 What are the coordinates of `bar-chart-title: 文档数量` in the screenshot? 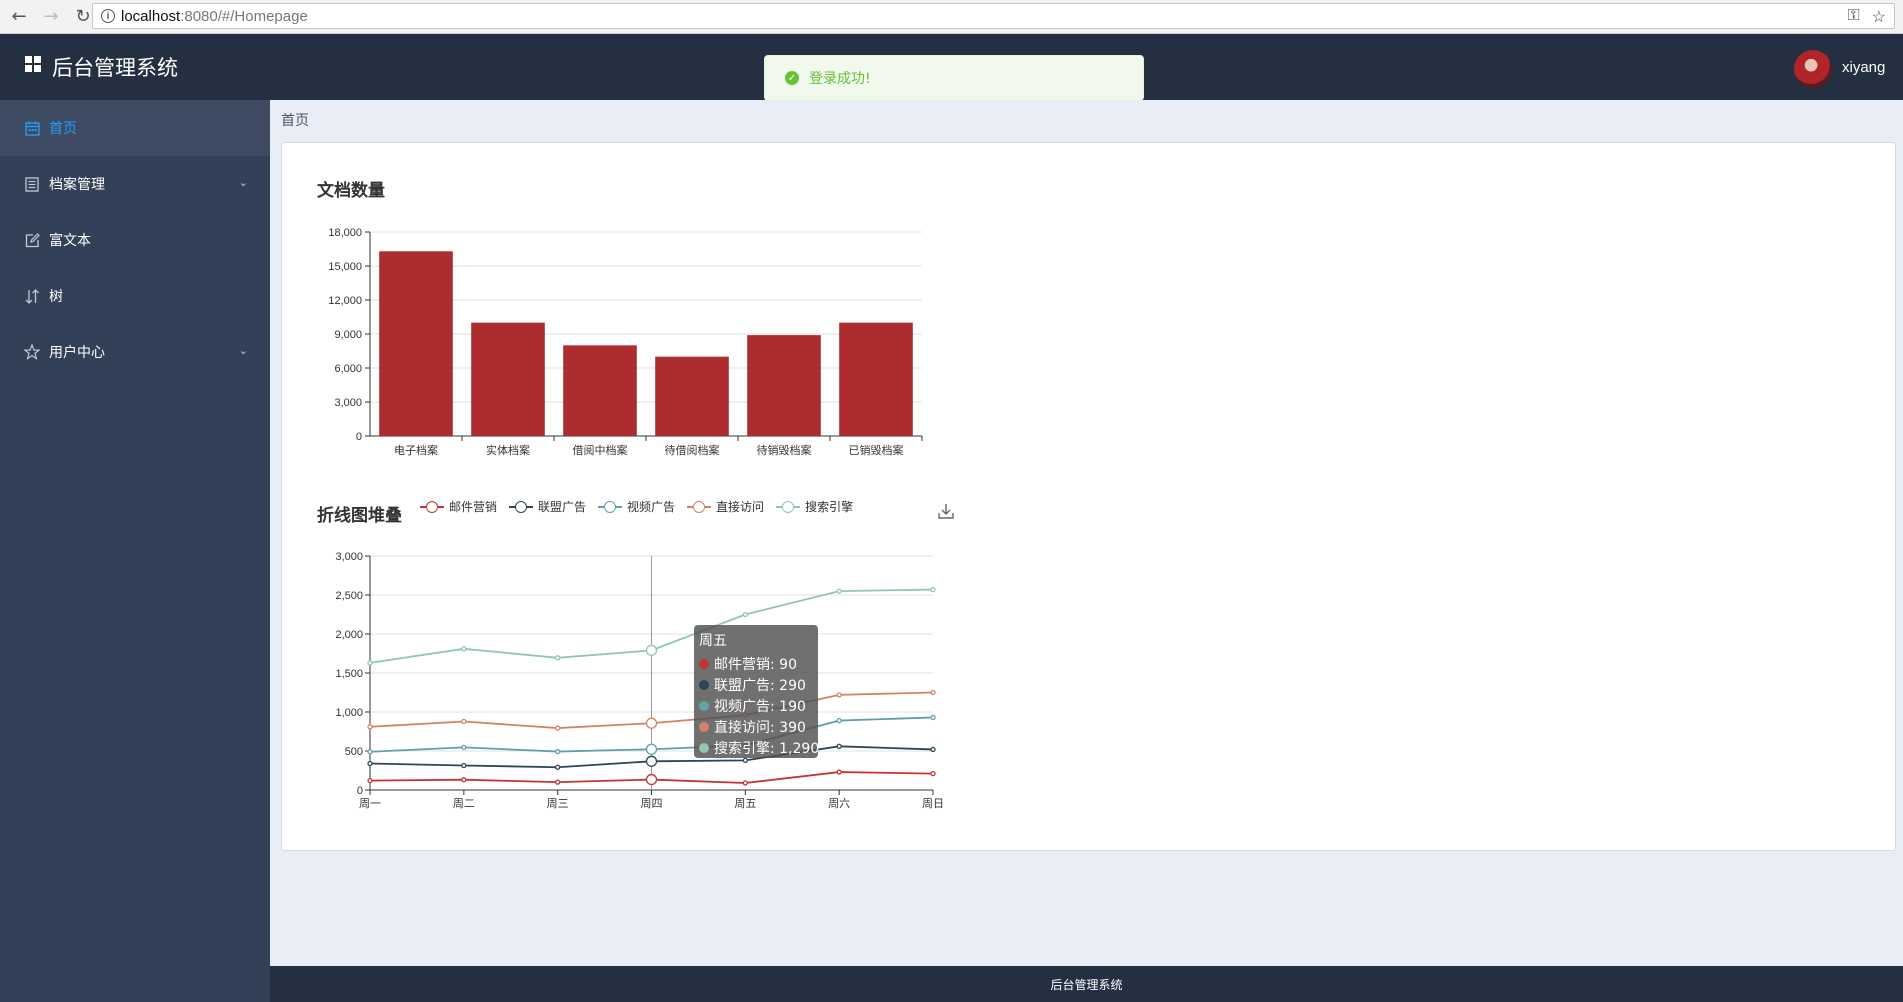 It's located at (351, 191).